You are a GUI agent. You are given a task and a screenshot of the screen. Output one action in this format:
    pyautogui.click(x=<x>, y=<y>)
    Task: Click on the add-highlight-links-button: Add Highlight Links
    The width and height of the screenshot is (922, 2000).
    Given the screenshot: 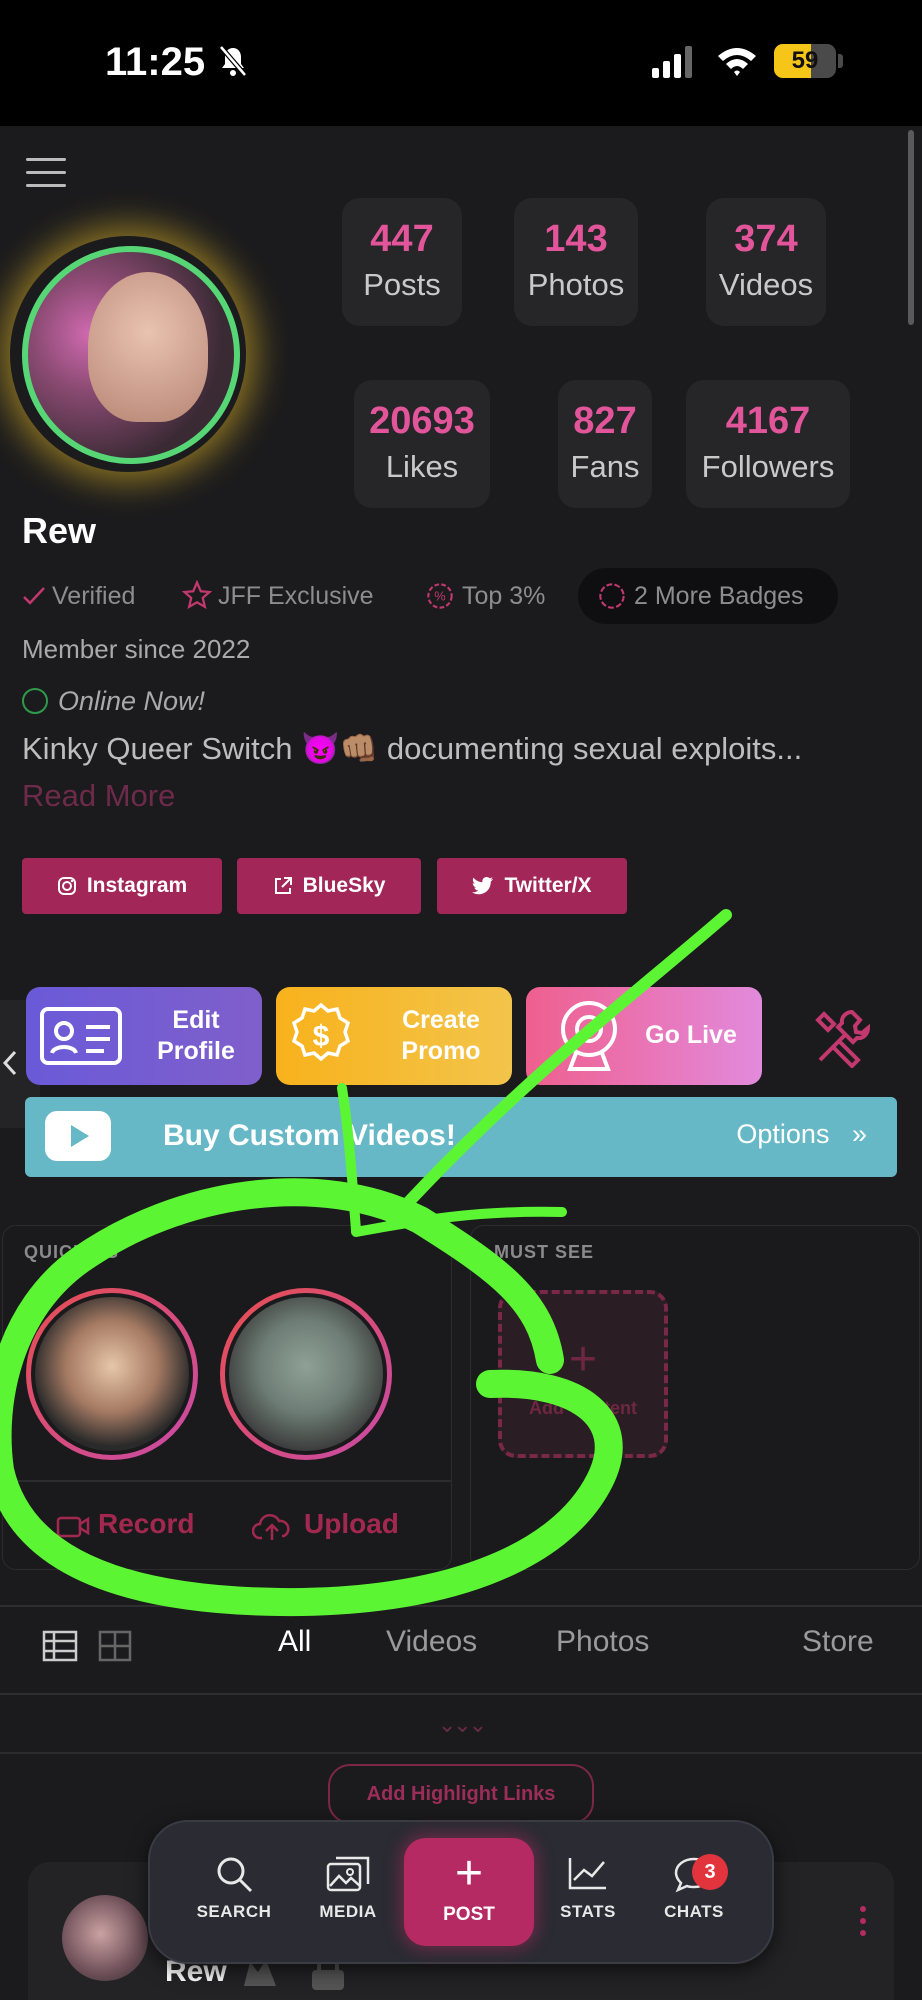 What is the action you would take?
    pyautogui.click(x=461, y=1794)
    